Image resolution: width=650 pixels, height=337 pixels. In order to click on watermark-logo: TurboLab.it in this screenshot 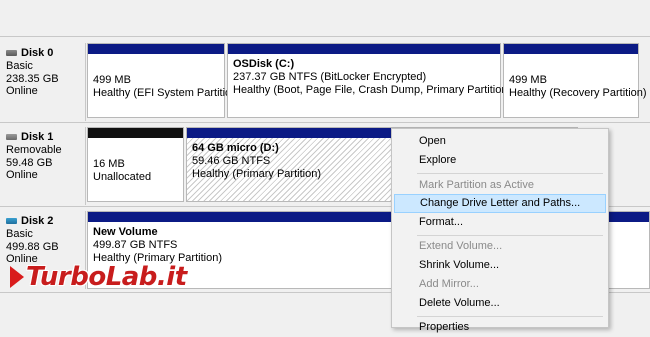, I will do `click(98, 277)`.